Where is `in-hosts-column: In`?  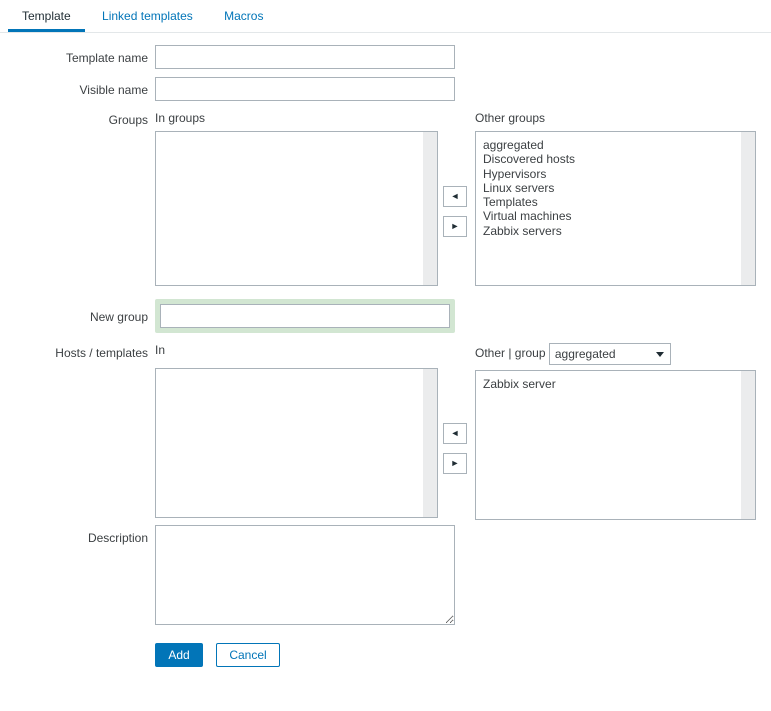 in-hosts-column: In is located at coordinates (296, 430).